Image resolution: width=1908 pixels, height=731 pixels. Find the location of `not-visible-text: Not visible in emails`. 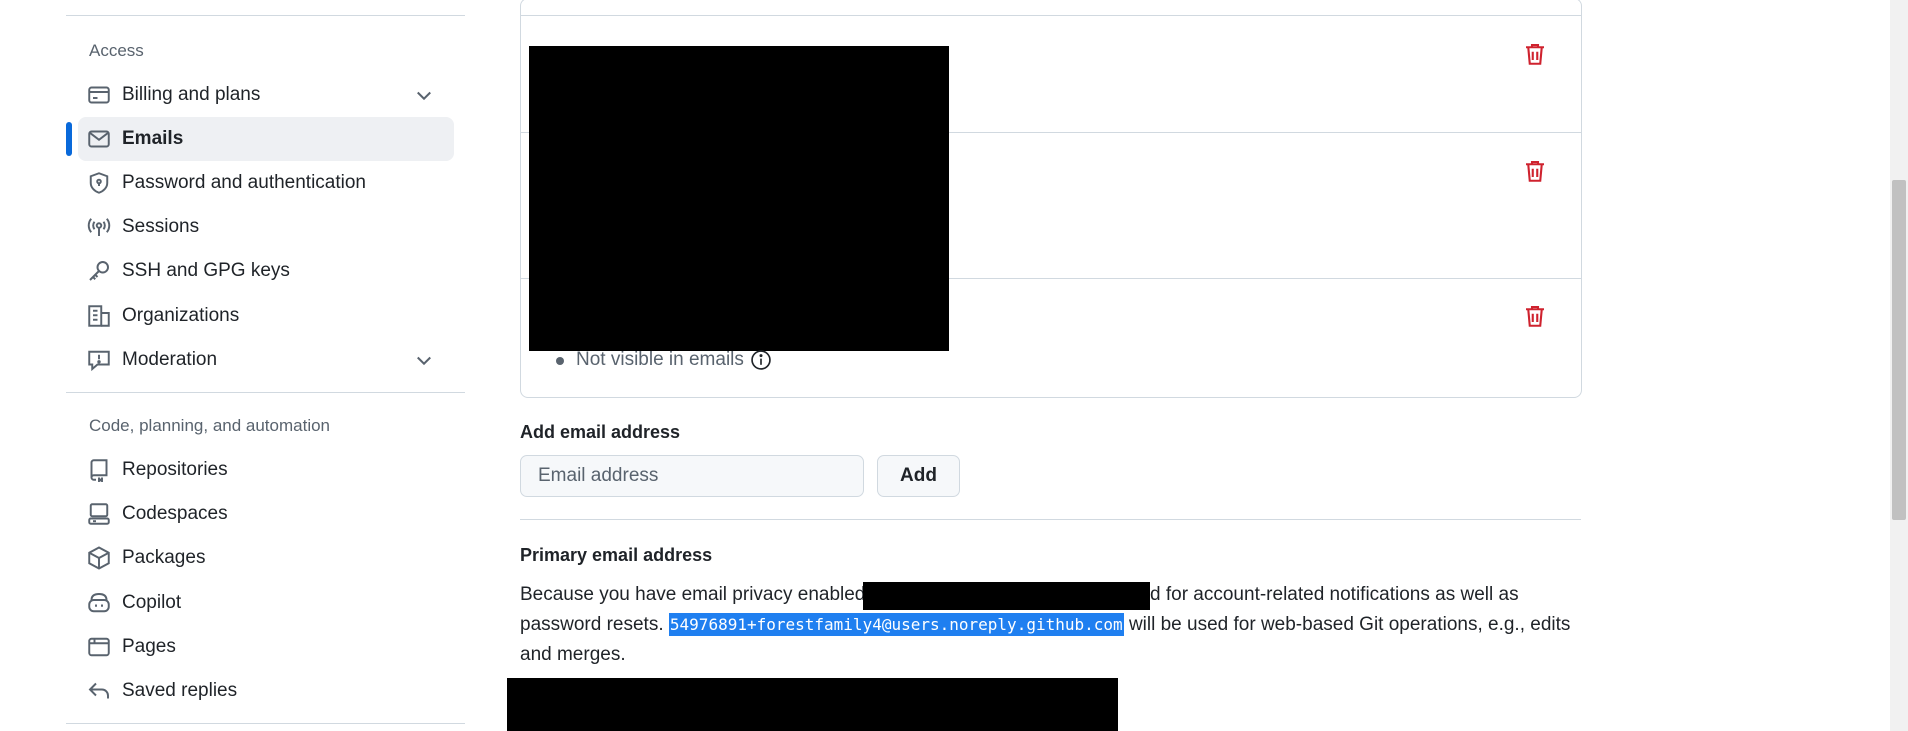

not-visible-text: Not visible in emails is located at coordinates (660, 359).